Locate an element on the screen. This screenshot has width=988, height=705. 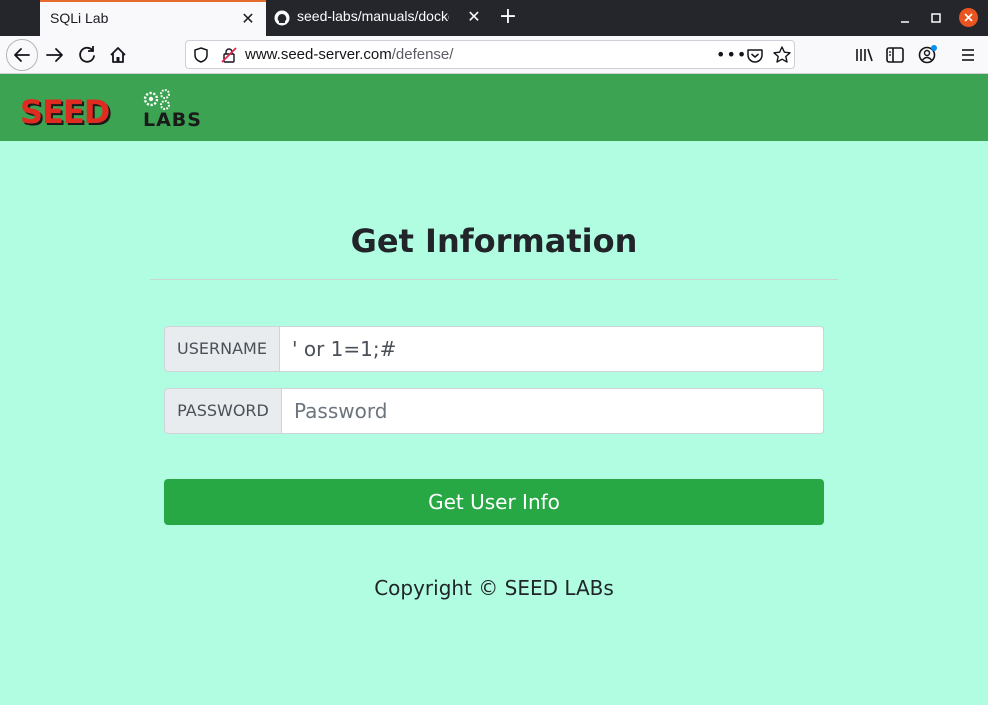
maximize-icon is located at coordinates (936, 18).